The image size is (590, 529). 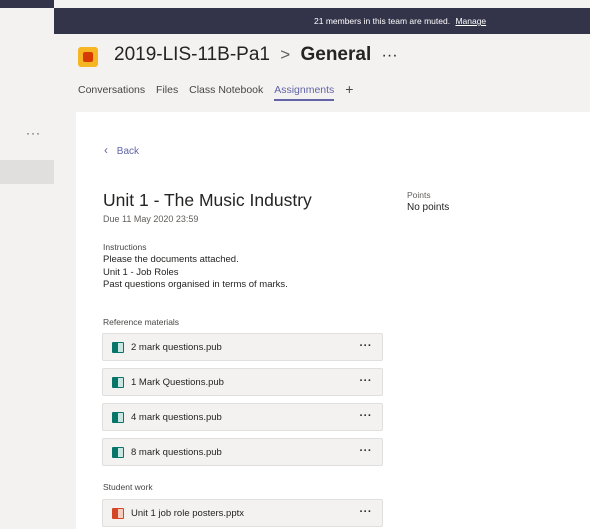 I want to click on tab-class-notebook: Class Notebook, so click(x=226, y=91).